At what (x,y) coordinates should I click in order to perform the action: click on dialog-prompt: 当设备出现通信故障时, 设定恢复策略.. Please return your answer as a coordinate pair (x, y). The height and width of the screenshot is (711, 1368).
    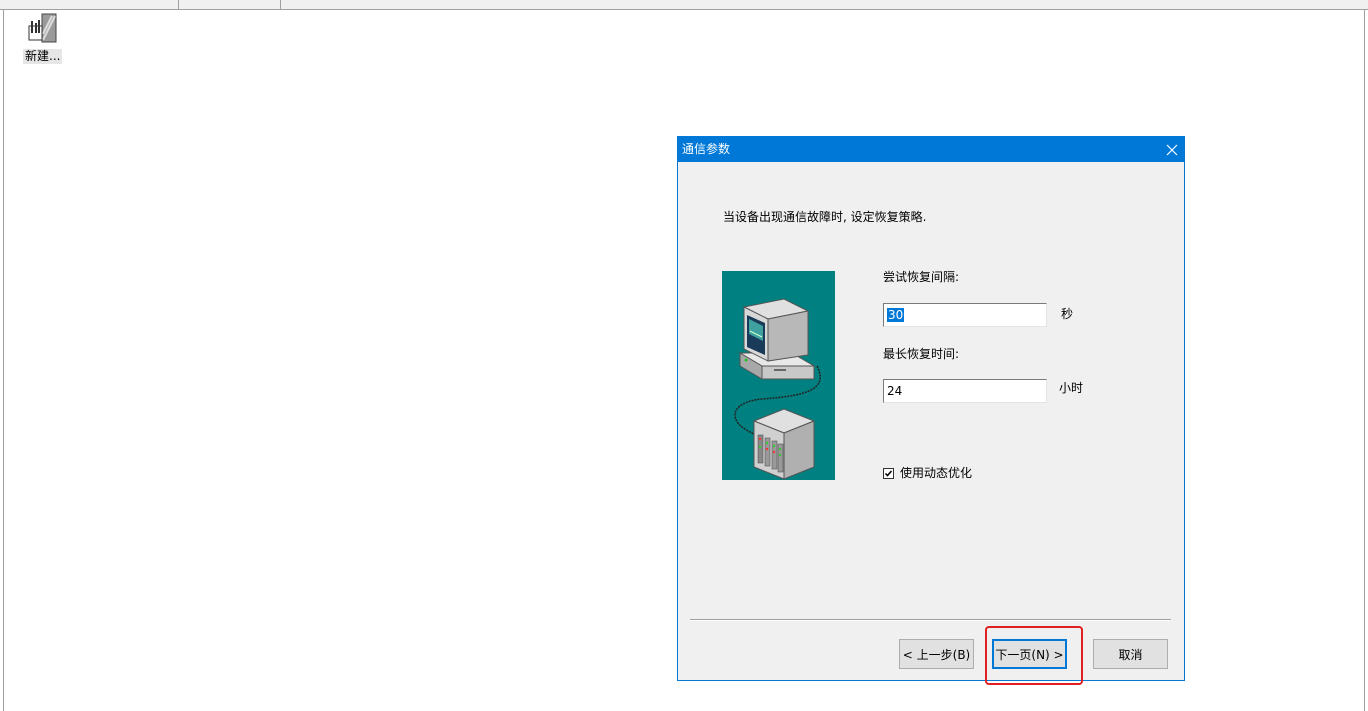
    Looking at the image, I should click on (825, 217).